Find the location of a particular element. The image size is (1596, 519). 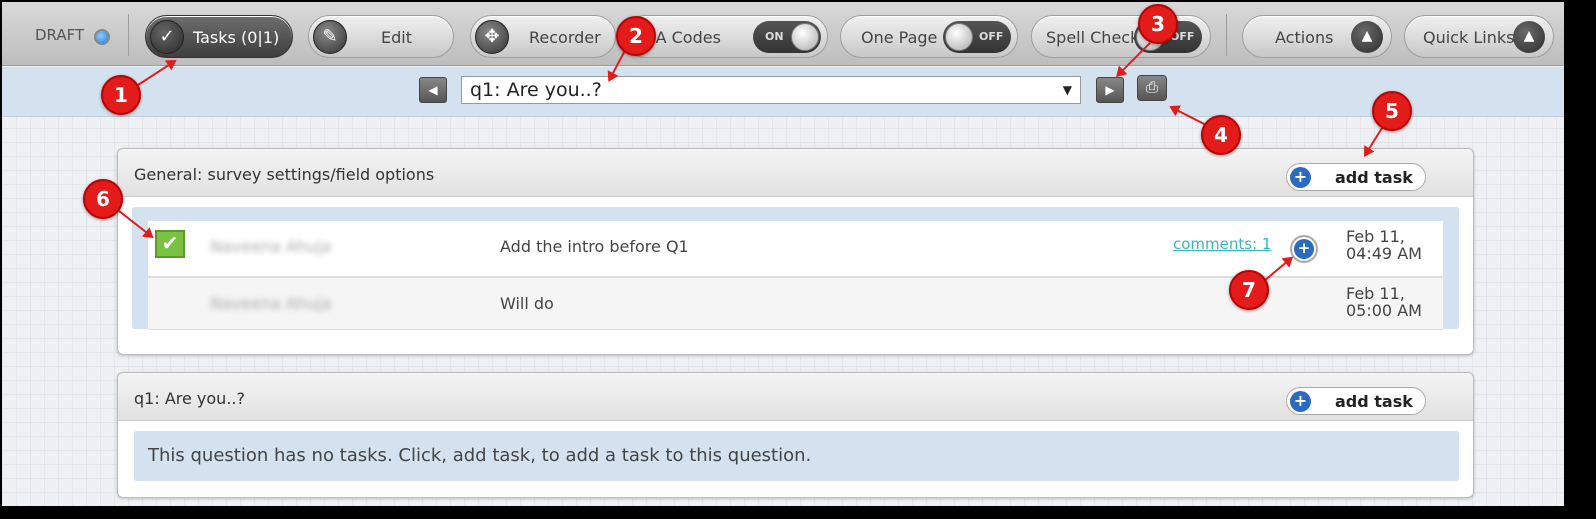

draft-label: DRAFT is located at coordinates (60, 35).